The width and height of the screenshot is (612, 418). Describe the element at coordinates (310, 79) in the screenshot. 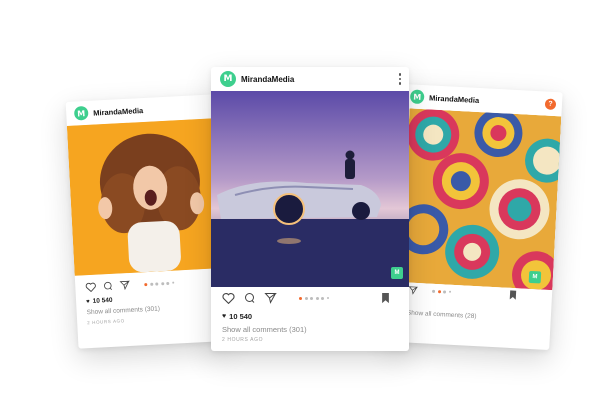

I see `post-header: M MirandaMedia` at that location.